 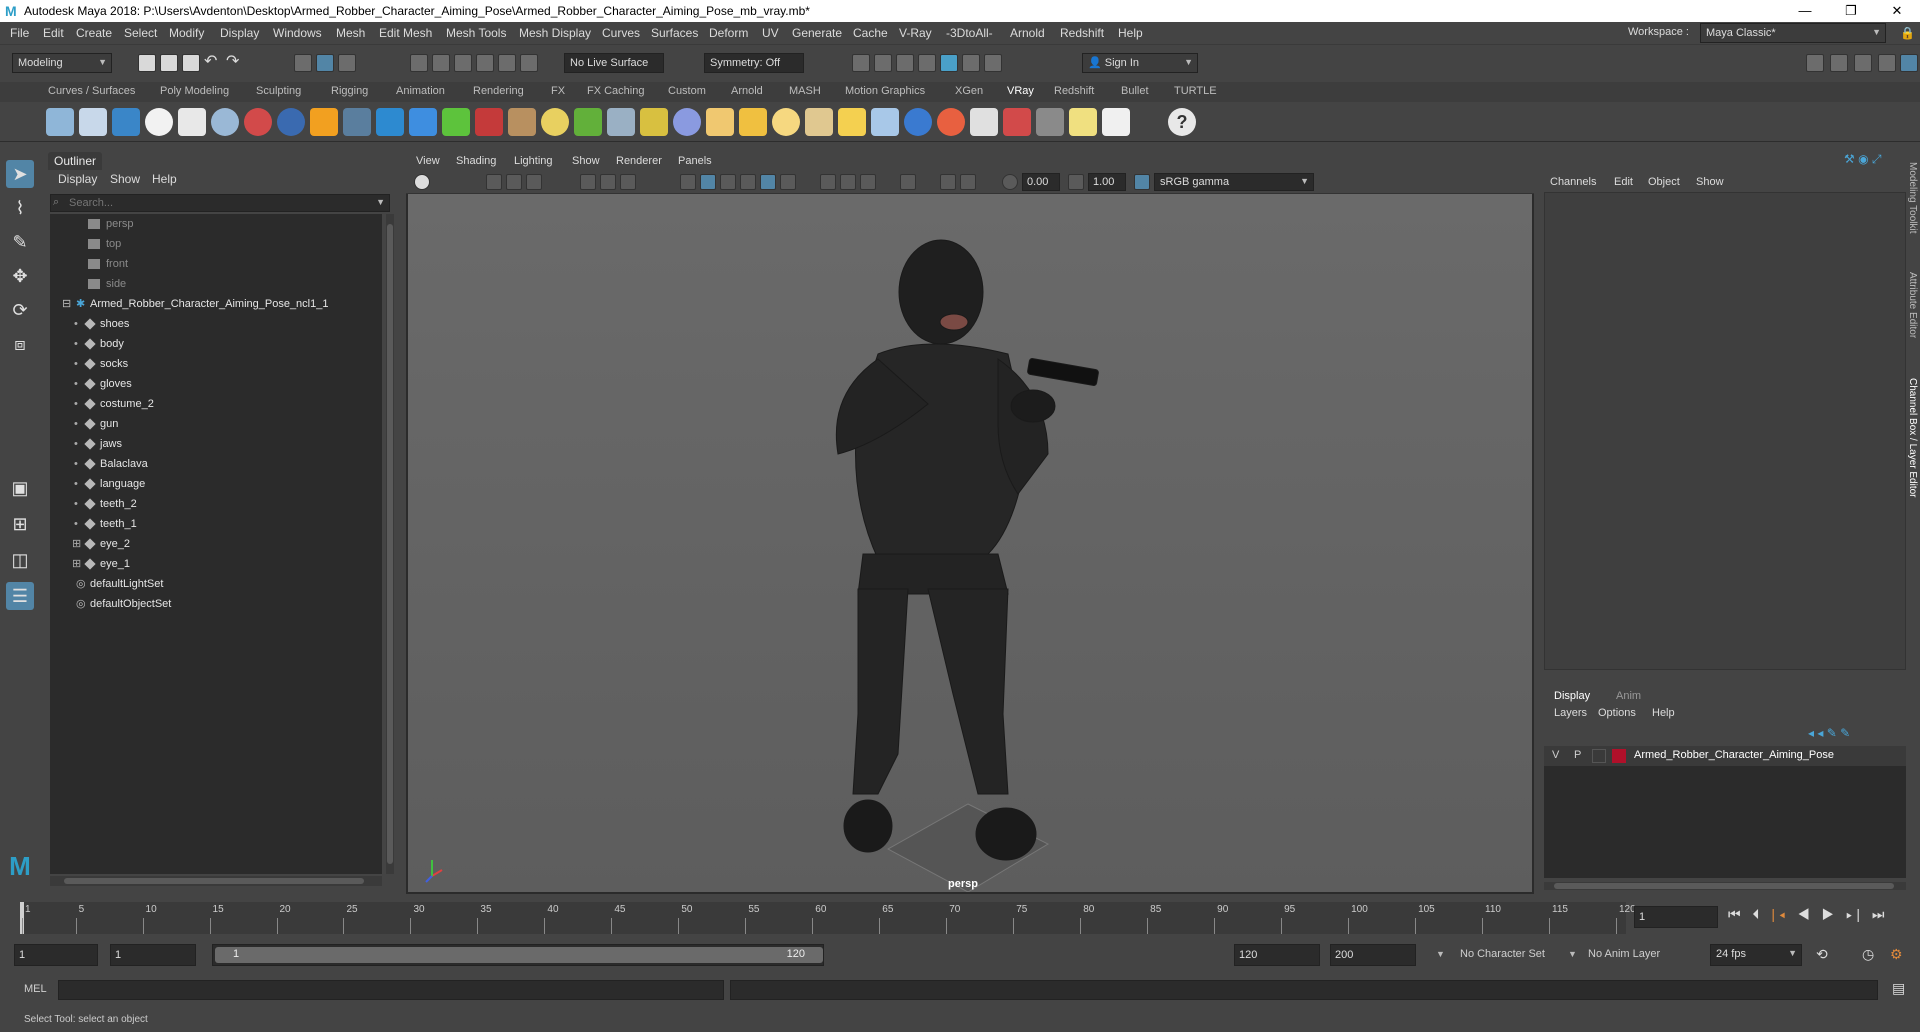 I want to click on snap-curve-icon, so click(x=441, y=63).